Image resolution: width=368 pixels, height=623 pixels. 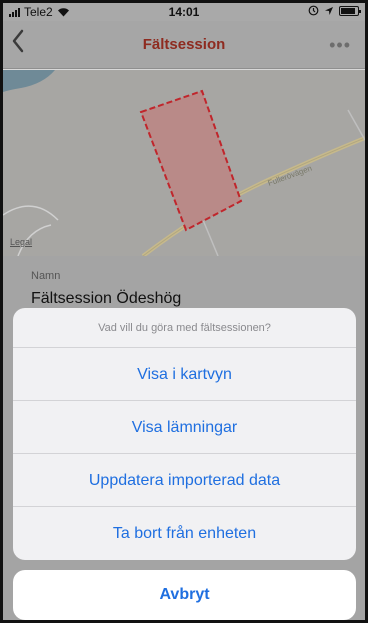 What do you see at coordinates (184, 533) in the screenshot?
I see `remove-from-device-button: Ta bort från enheten` at bounding box center [184, 533].